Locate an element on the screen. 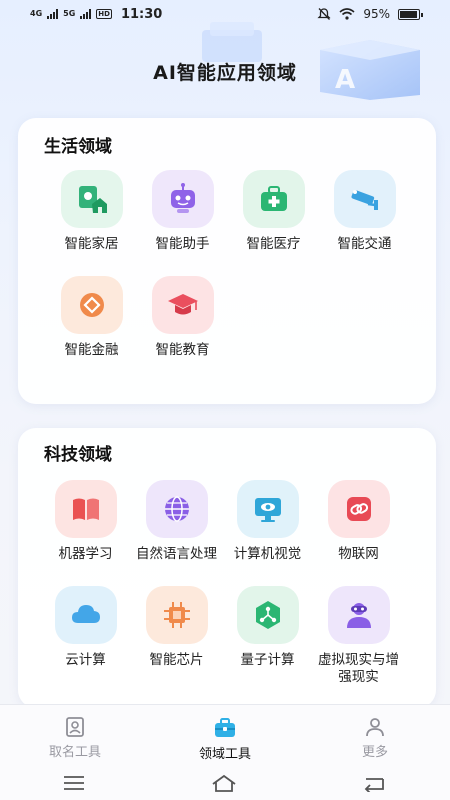 Image resolution: width=450 pixels, height=800 pixels. nav-label: 更多 is located at coordinates (374, 752).